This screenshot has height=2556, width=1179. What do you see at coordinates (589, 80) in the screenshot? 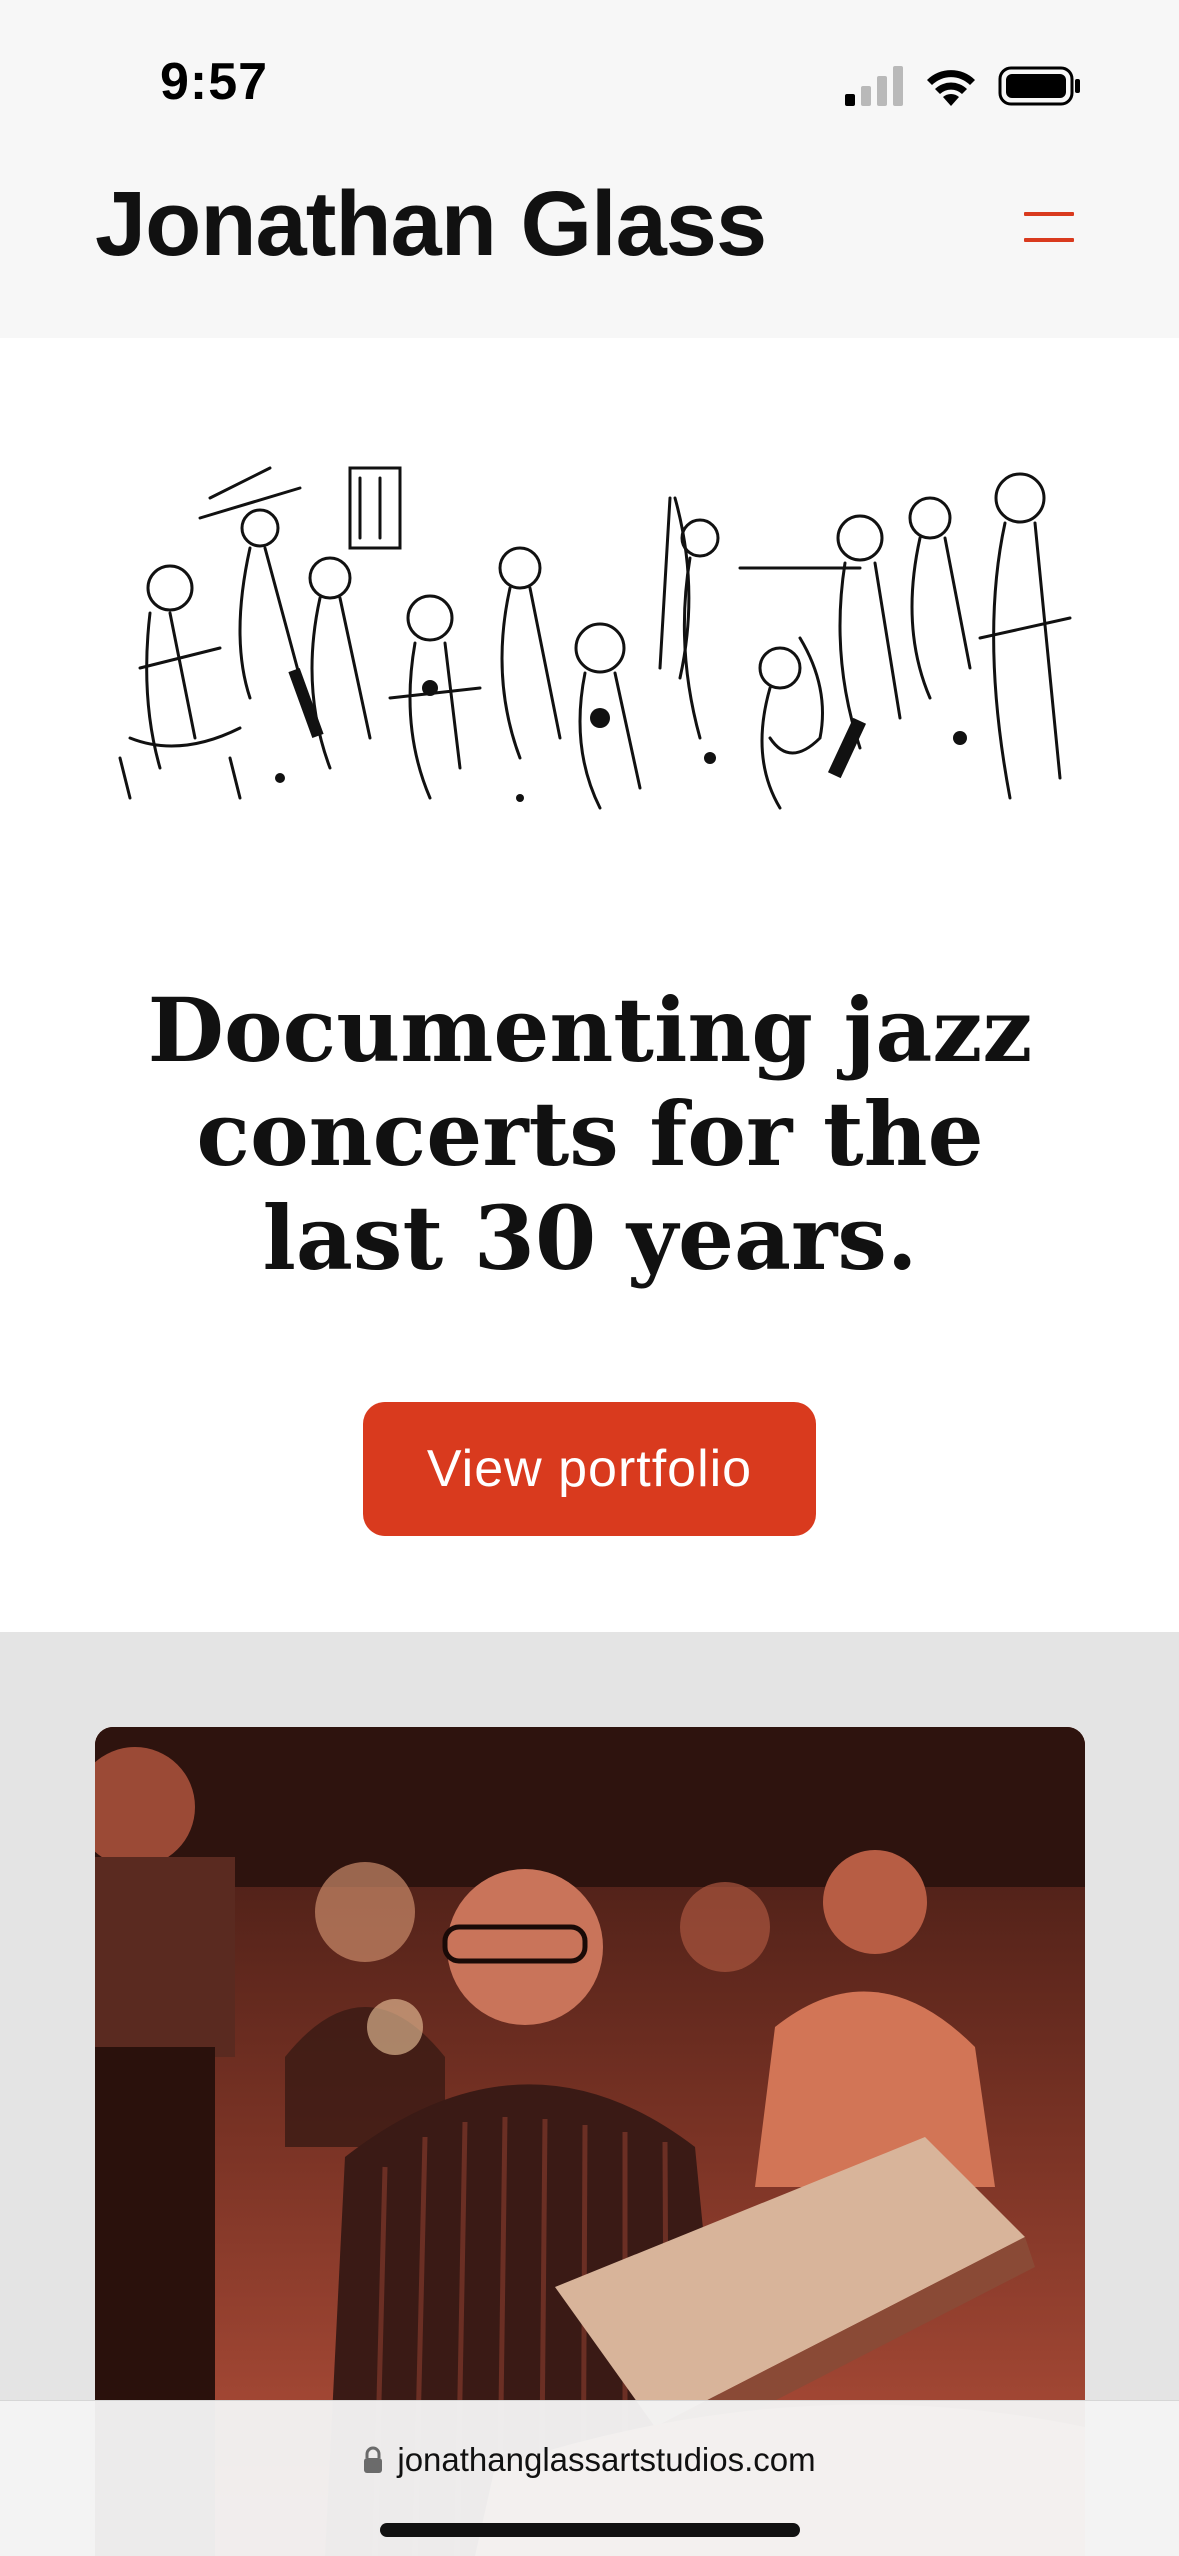
I see `status-bar: 9:57` at bounding box center [589, 80].